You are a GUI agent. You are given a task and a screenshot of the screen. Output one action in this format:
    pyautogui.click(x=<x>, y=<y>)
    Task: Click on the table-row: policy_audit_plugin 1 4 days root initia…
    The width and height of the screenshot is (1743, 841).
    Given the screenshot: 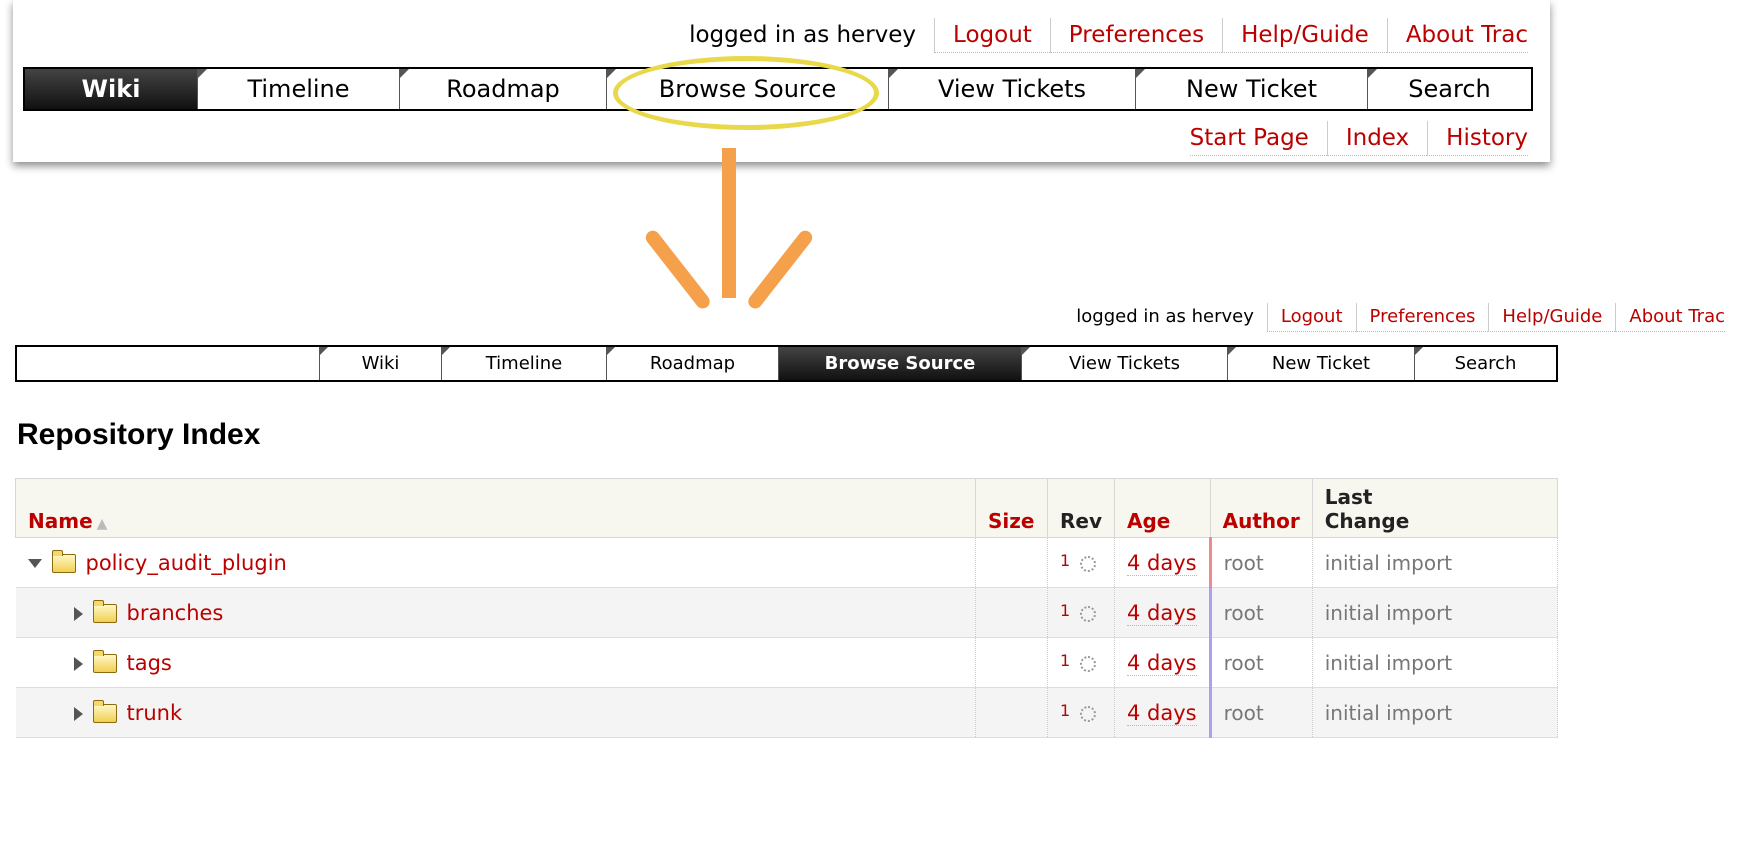 What is the action you would take?
    pyautogui.click(x=787, y=562)
    